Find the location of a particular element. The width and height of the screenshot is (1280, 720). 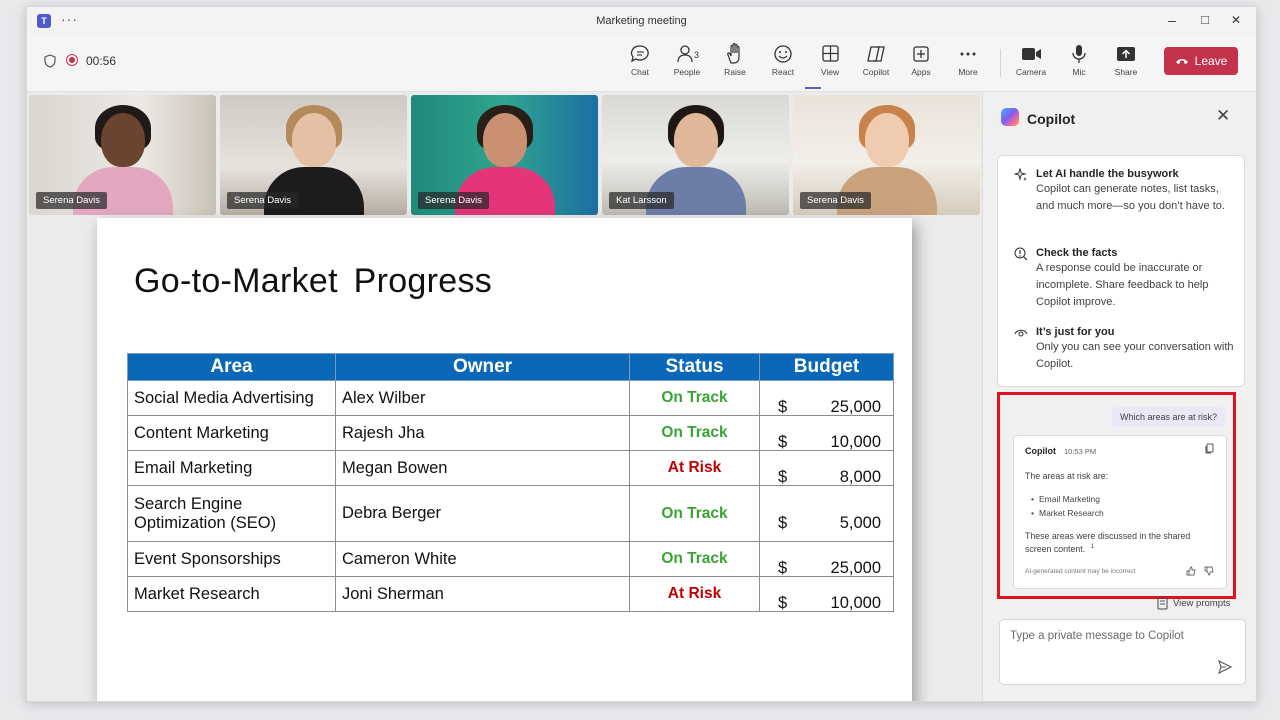

minimize-button: – is located at coordinates (1172, 20).